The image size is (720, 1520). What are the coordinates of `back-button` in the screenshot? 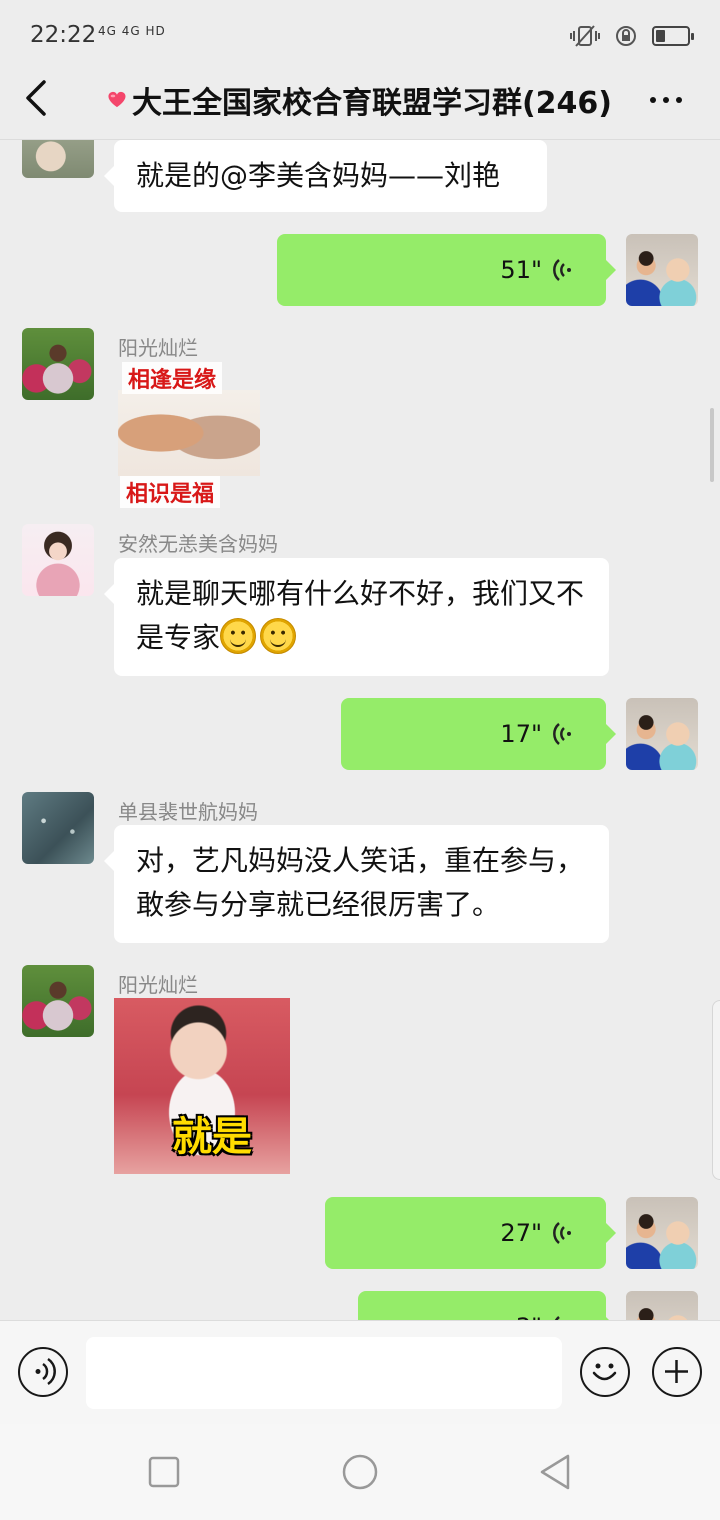 It's located at (38, 98).